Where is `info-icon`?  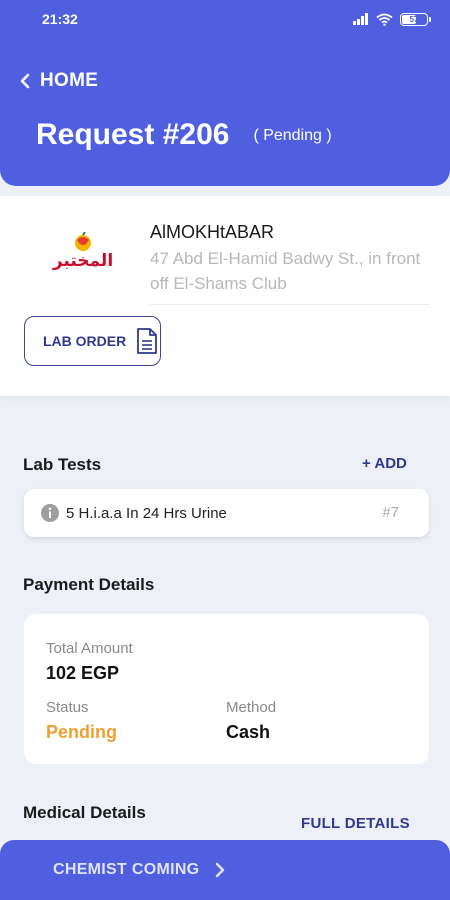 info-icon is located at coordinates (50, 513).